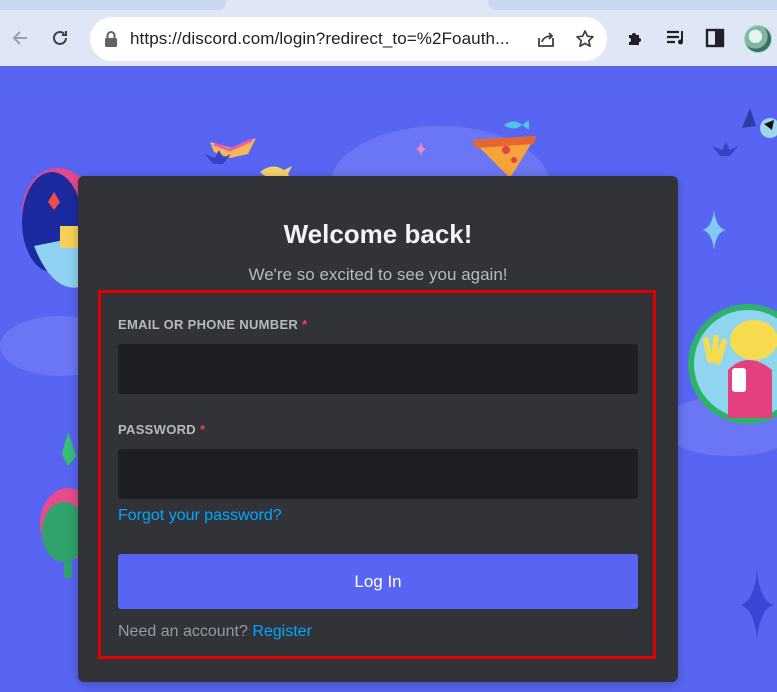 This screenshot has height=692, width=777. I want to click on fish-illustration, so click(516, 125).